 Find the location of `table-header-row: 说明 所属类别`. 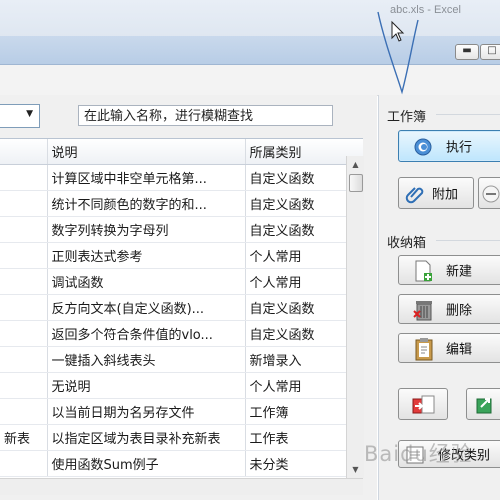

table-header-row: 说明 所属类别 is located at coordinates (181, 152).